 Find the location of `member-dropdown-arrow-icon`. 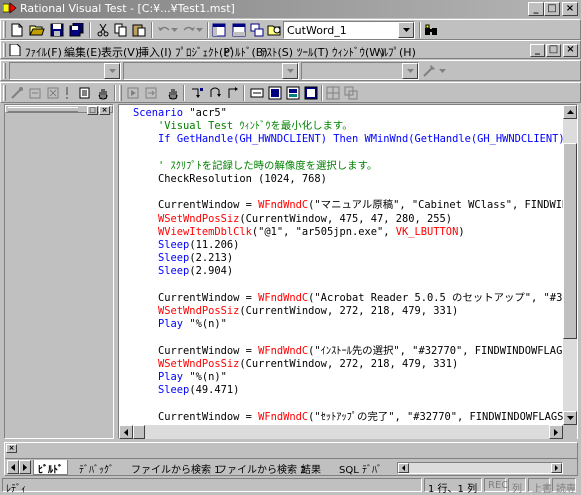

member-dropdown-arrow-icon is located at coordinates (410, 71).